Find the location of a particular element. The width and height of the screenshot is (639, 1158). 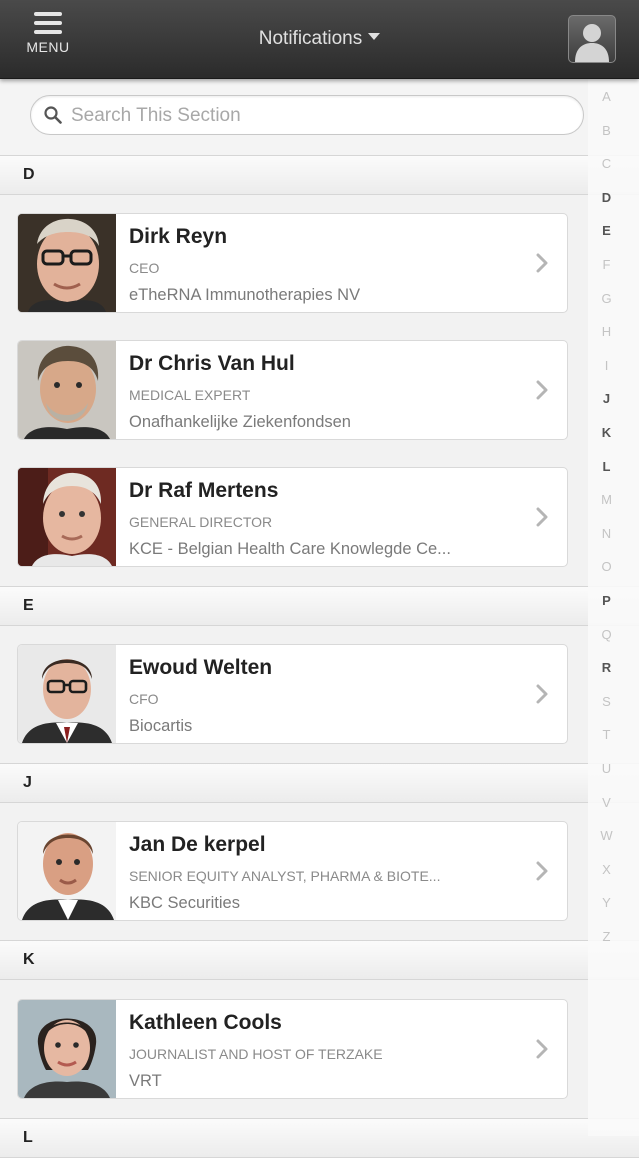

search-area is located at coordinates (294, 117).